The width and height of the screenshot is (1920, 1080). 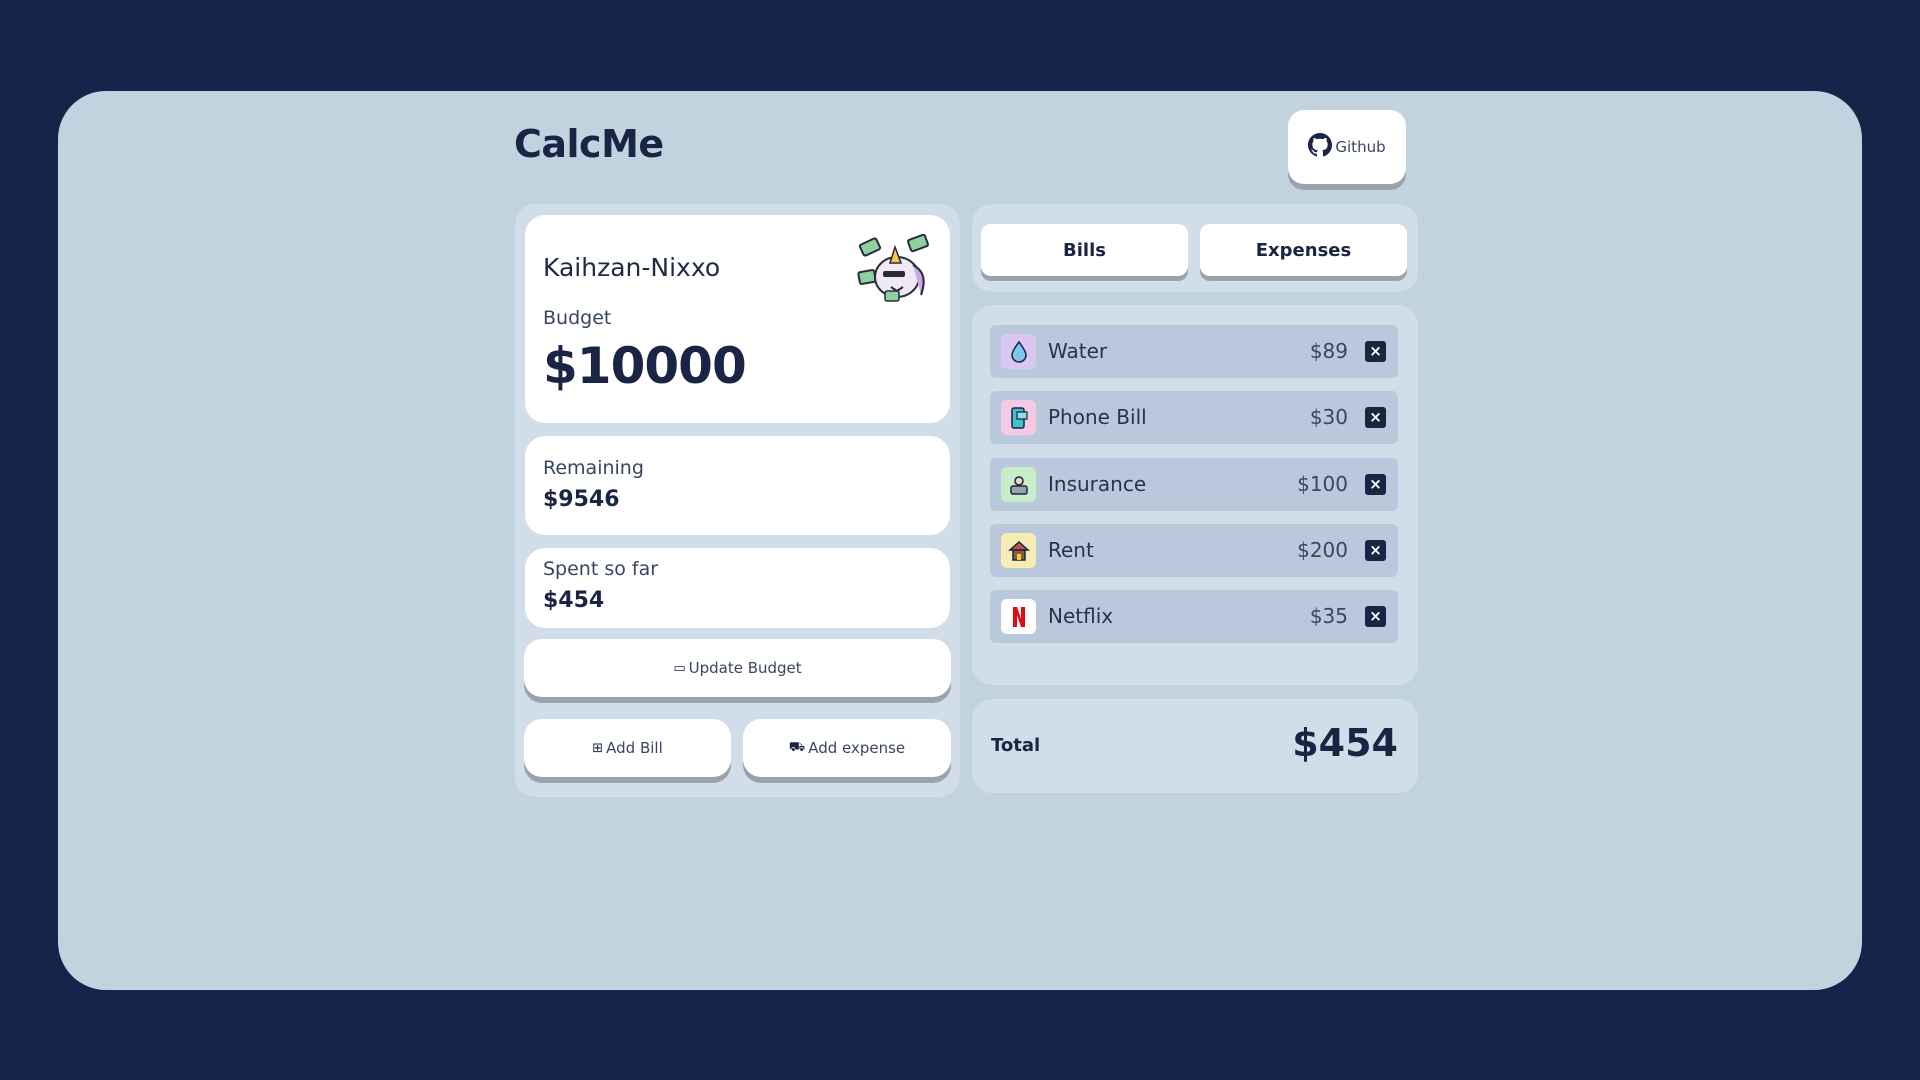 I want to click on remaining-value: $9546, so click(x=581, y=499).